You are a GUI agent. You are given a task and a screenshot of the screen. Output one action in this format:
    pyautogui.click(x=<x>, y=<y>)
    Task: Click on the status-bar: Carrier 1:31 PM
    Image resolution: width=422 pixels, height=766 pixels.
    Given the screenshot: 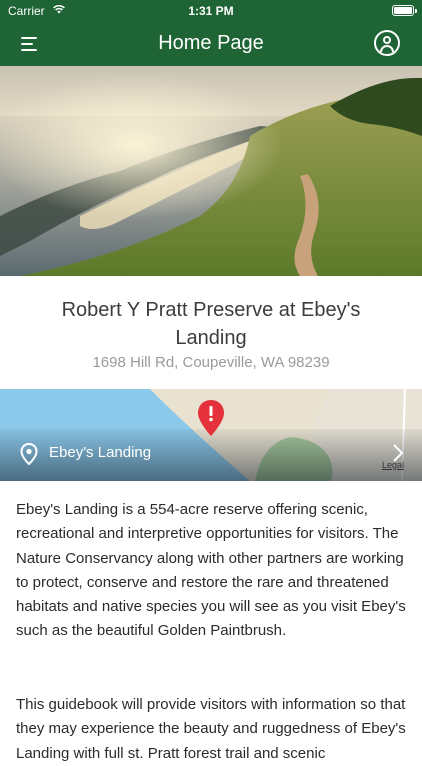 What is the action you would take?
    pyautogui.click(x=211, y=11)
    